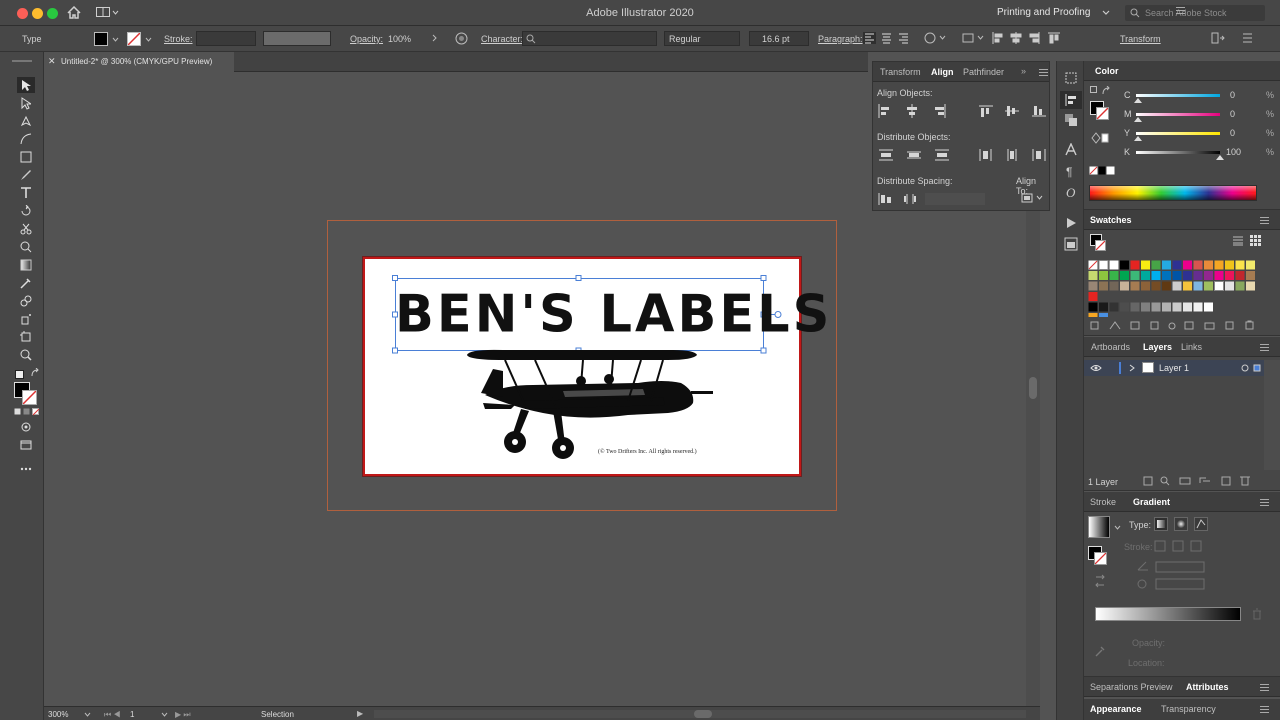  Describe the element at coordinates (26, 211) in the screenshot. I see `rotate-tool-icon` at that location.